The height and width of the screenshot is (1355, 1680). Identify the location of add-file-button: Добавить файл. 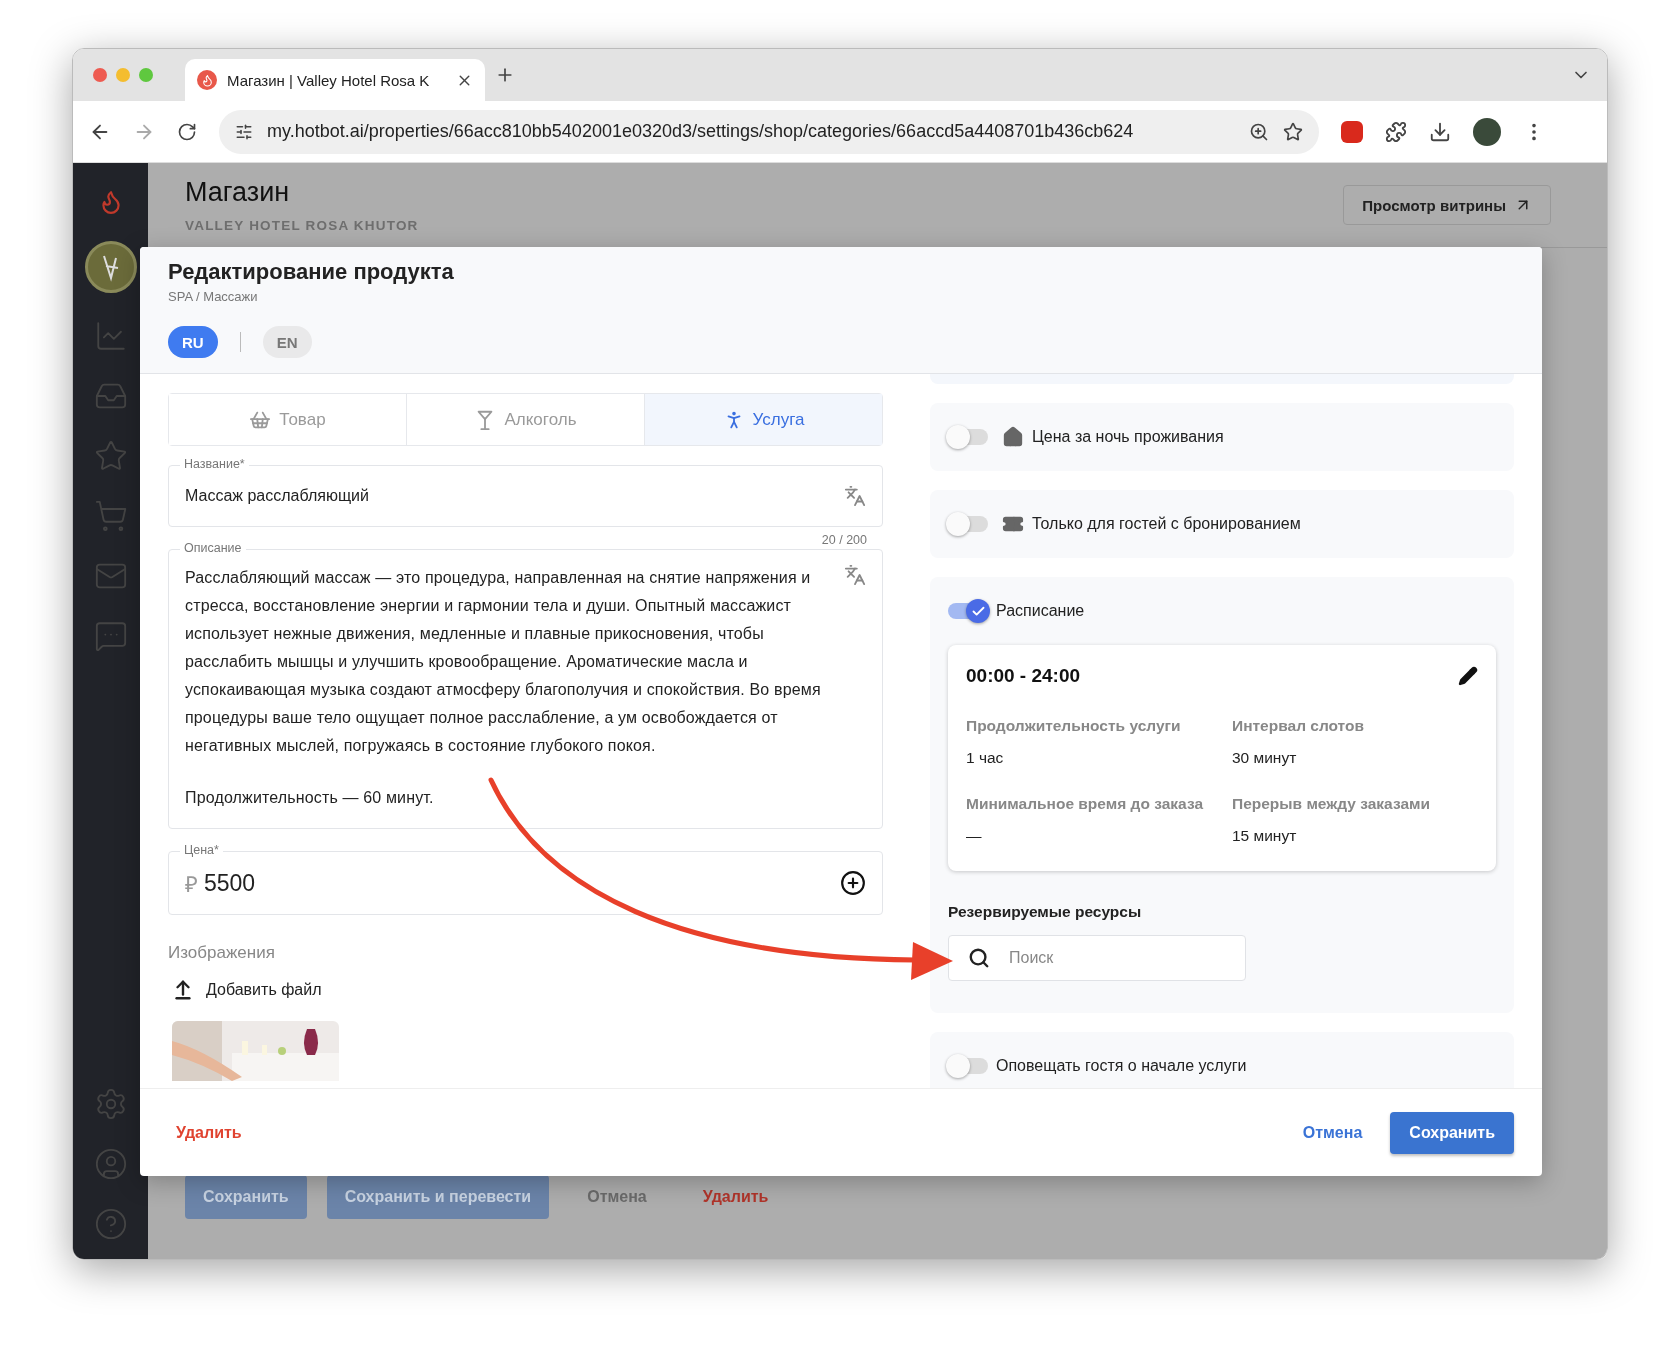
(247, 990).